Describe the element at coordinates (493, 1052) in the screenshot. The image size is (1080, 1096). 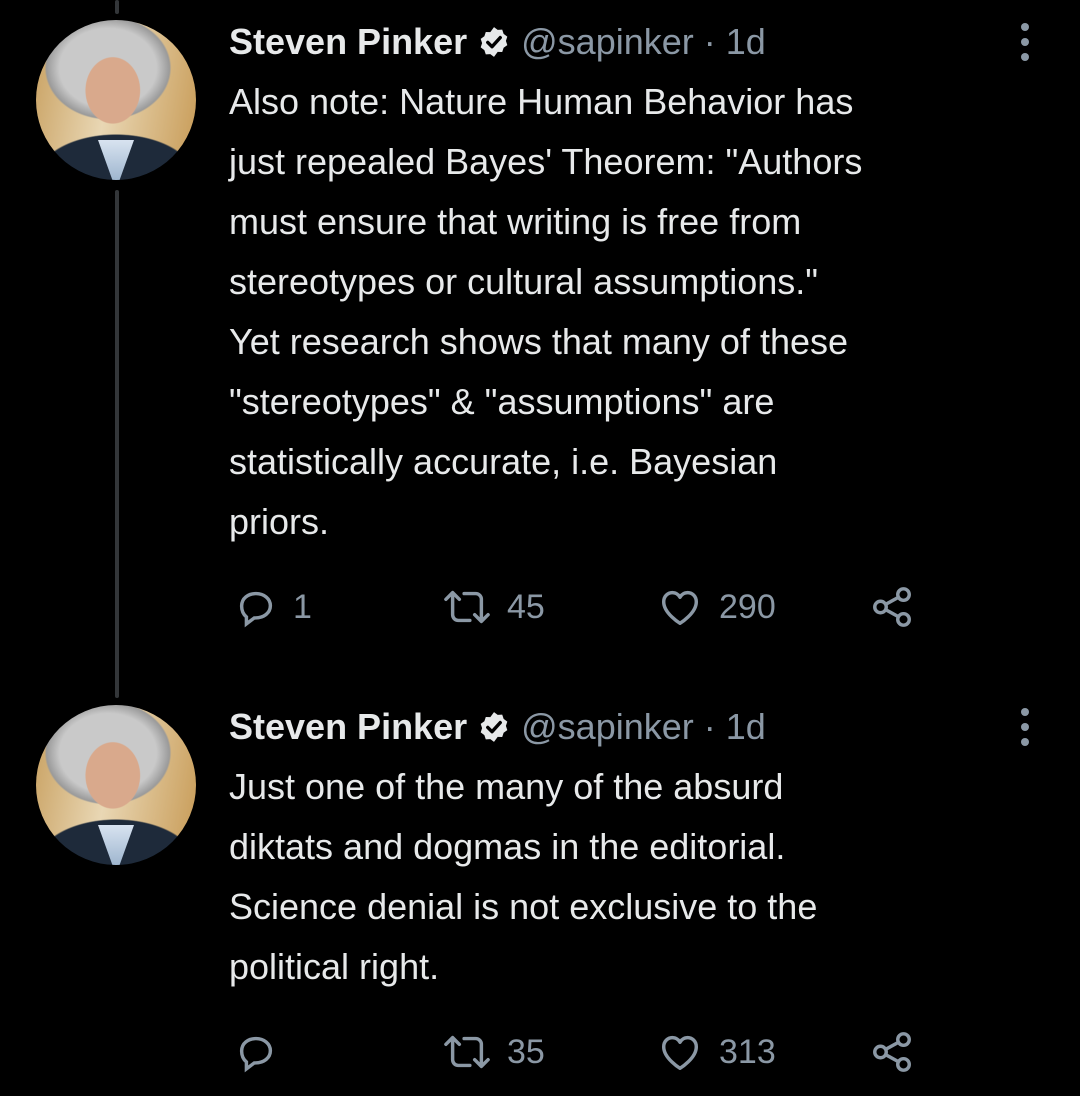
I see `retweet-button: 35` at that location.